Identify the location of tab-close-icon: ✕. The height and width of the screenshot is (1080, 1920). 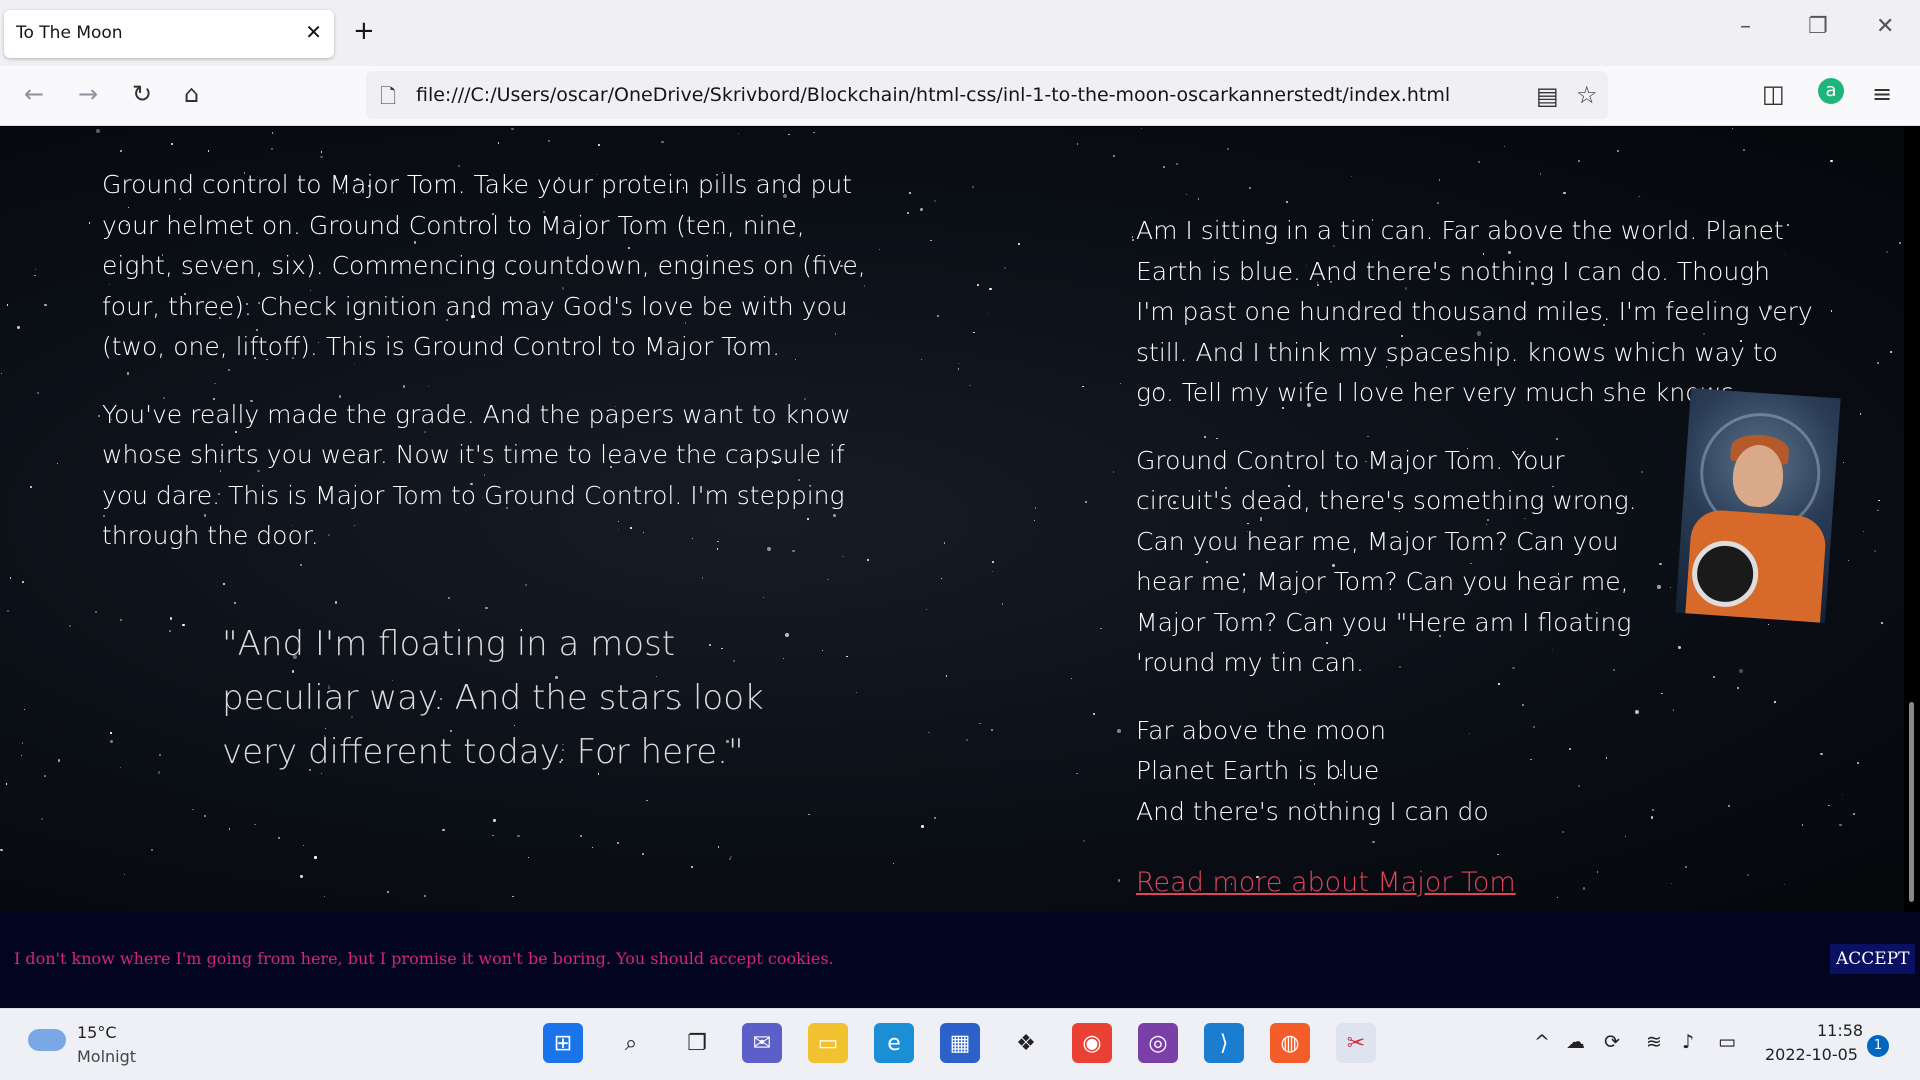
(313, 32).